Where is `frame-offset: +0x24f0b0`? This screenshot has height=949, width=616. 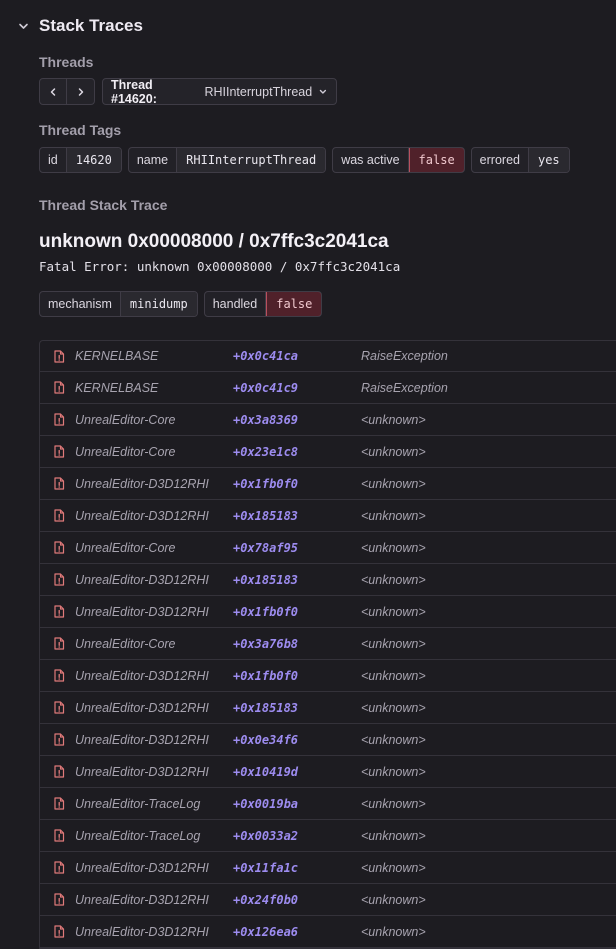
frame-offset: +0x24f0b0 is located at coordinates (266, 899).